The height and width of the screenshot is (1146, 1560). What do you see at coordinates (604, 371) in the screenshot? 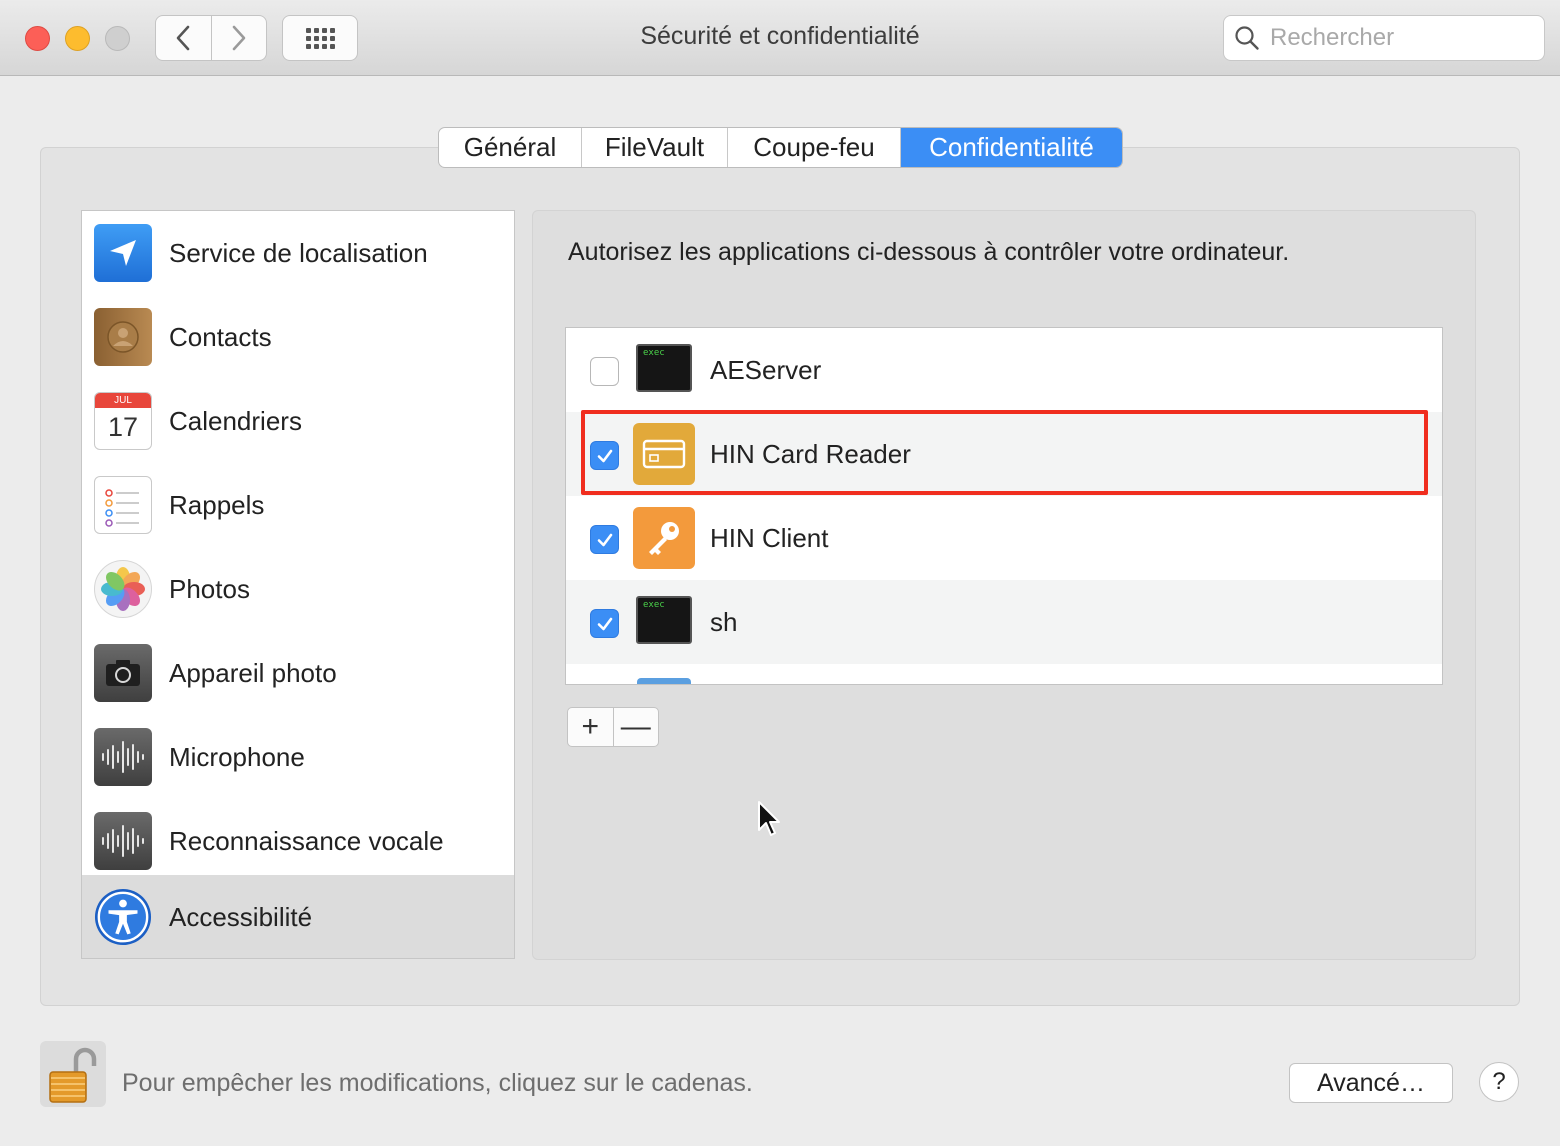
I see `app-checkbox-aeserver` at bounding box center [604, 371].